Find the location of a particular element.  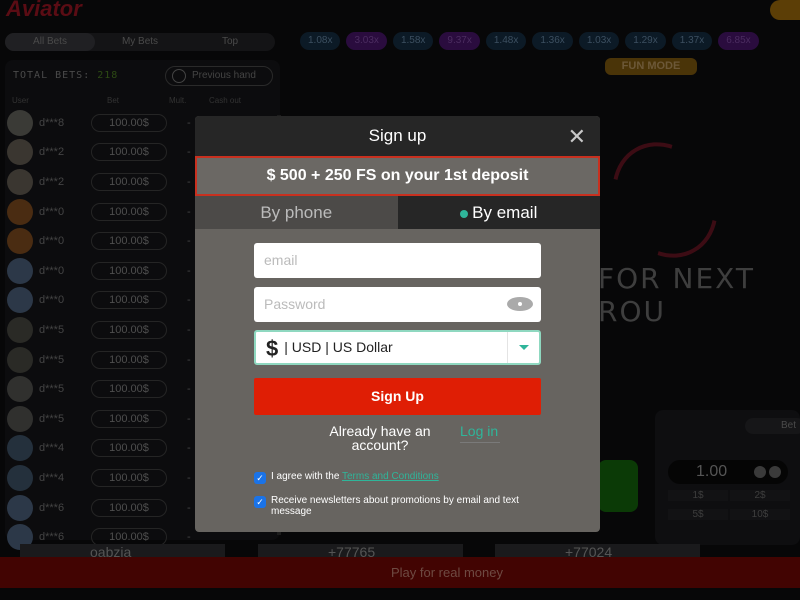

col-mult: Mult. is located at coordinates (178, 100).